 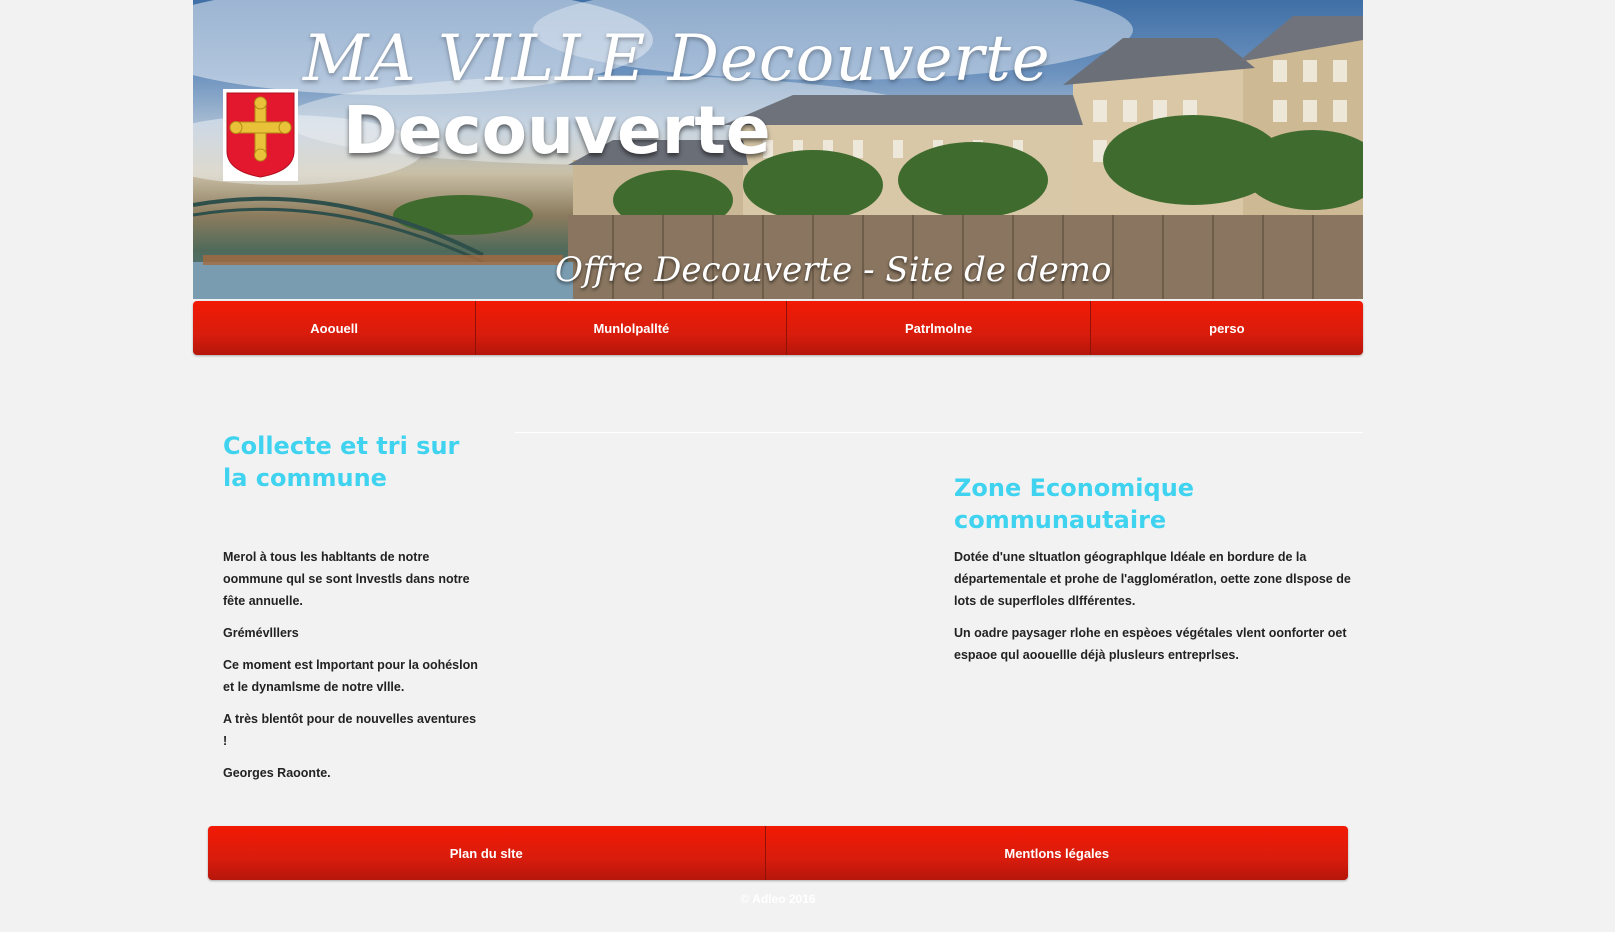 What do you see at coordinates (632, 328) in the screenshot?
I see `nav-item-municipalite: Munlolpallté` at bounding box center [632, 328].